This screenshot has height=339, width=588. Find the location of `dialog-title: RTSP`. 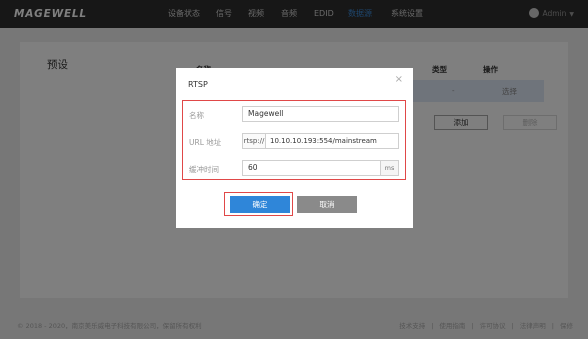

dialog-title: RTSP is located at coordinates (198, 84).